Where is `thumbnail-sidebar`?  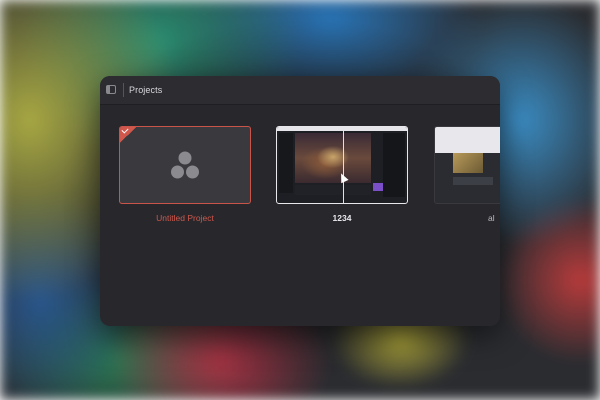 thumbnail-sidebar is located at coordinates (286, 163).